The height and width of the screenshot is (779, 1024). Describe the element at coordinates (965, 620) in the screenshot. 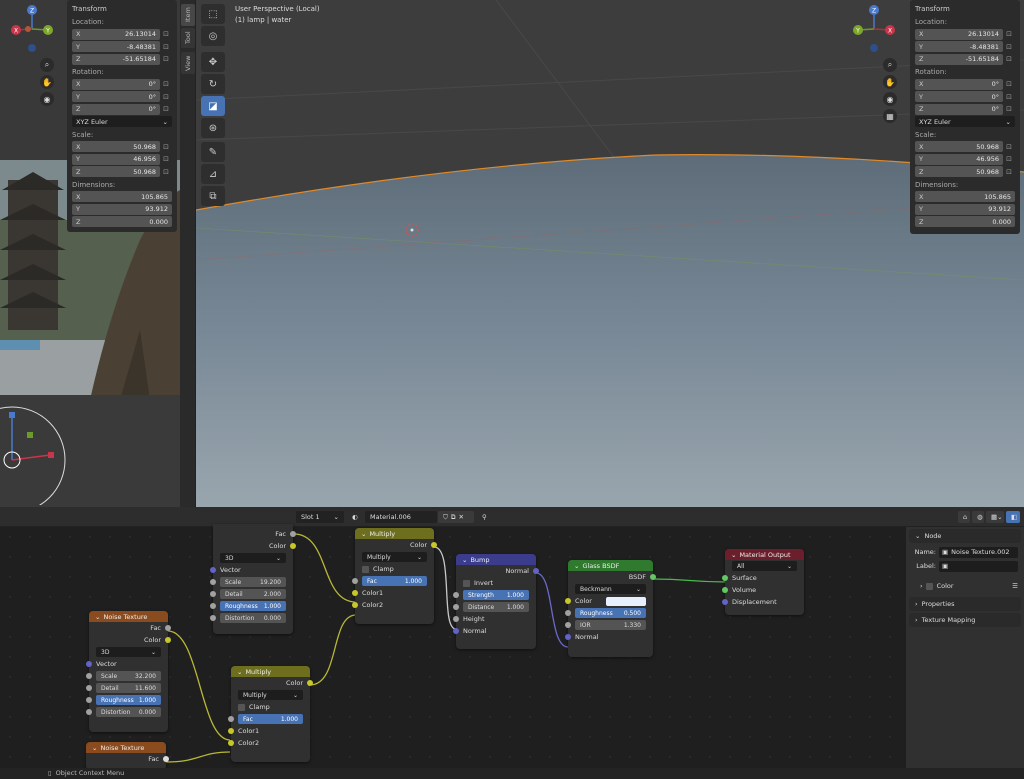

I see `texture-mapping-section: › Texture Mapping` at that location.